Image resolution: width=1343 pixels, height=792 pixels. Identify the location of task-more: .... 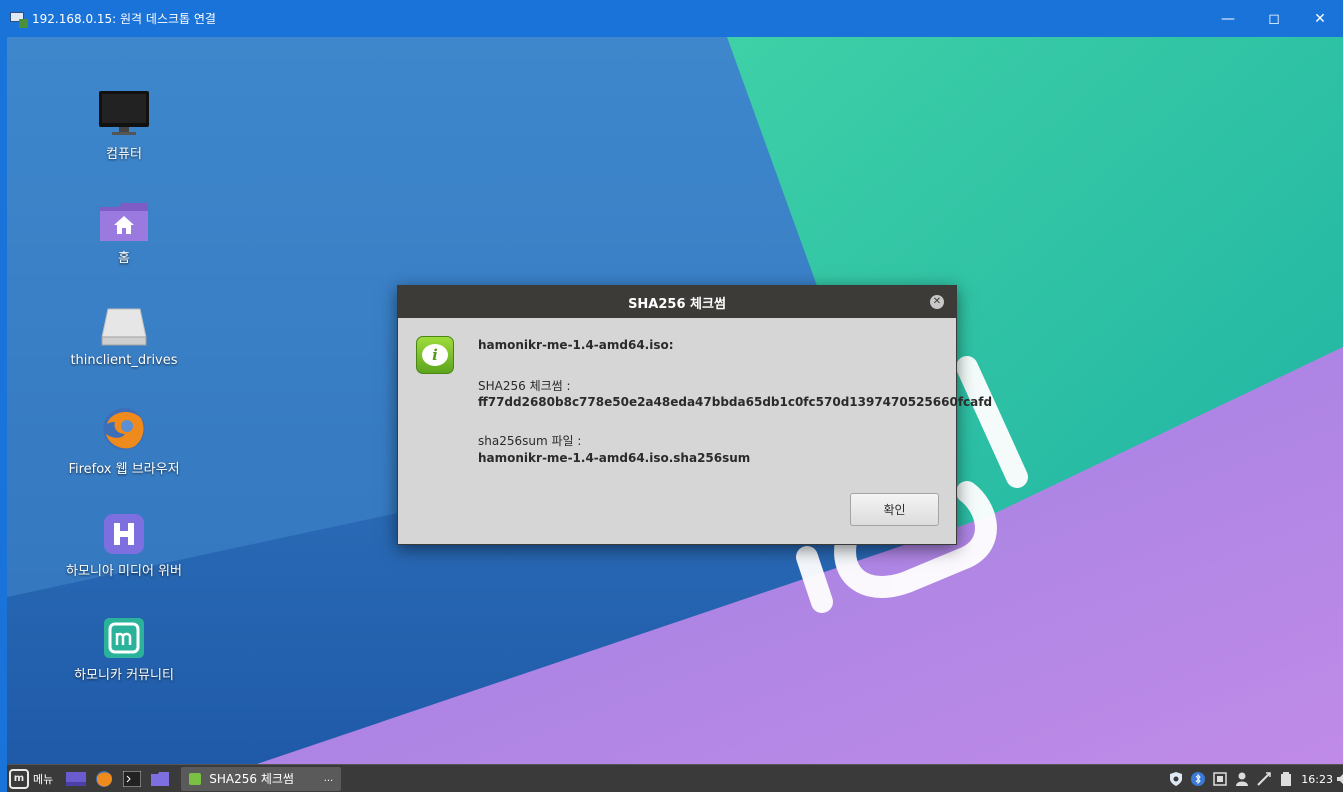
(328, 778).